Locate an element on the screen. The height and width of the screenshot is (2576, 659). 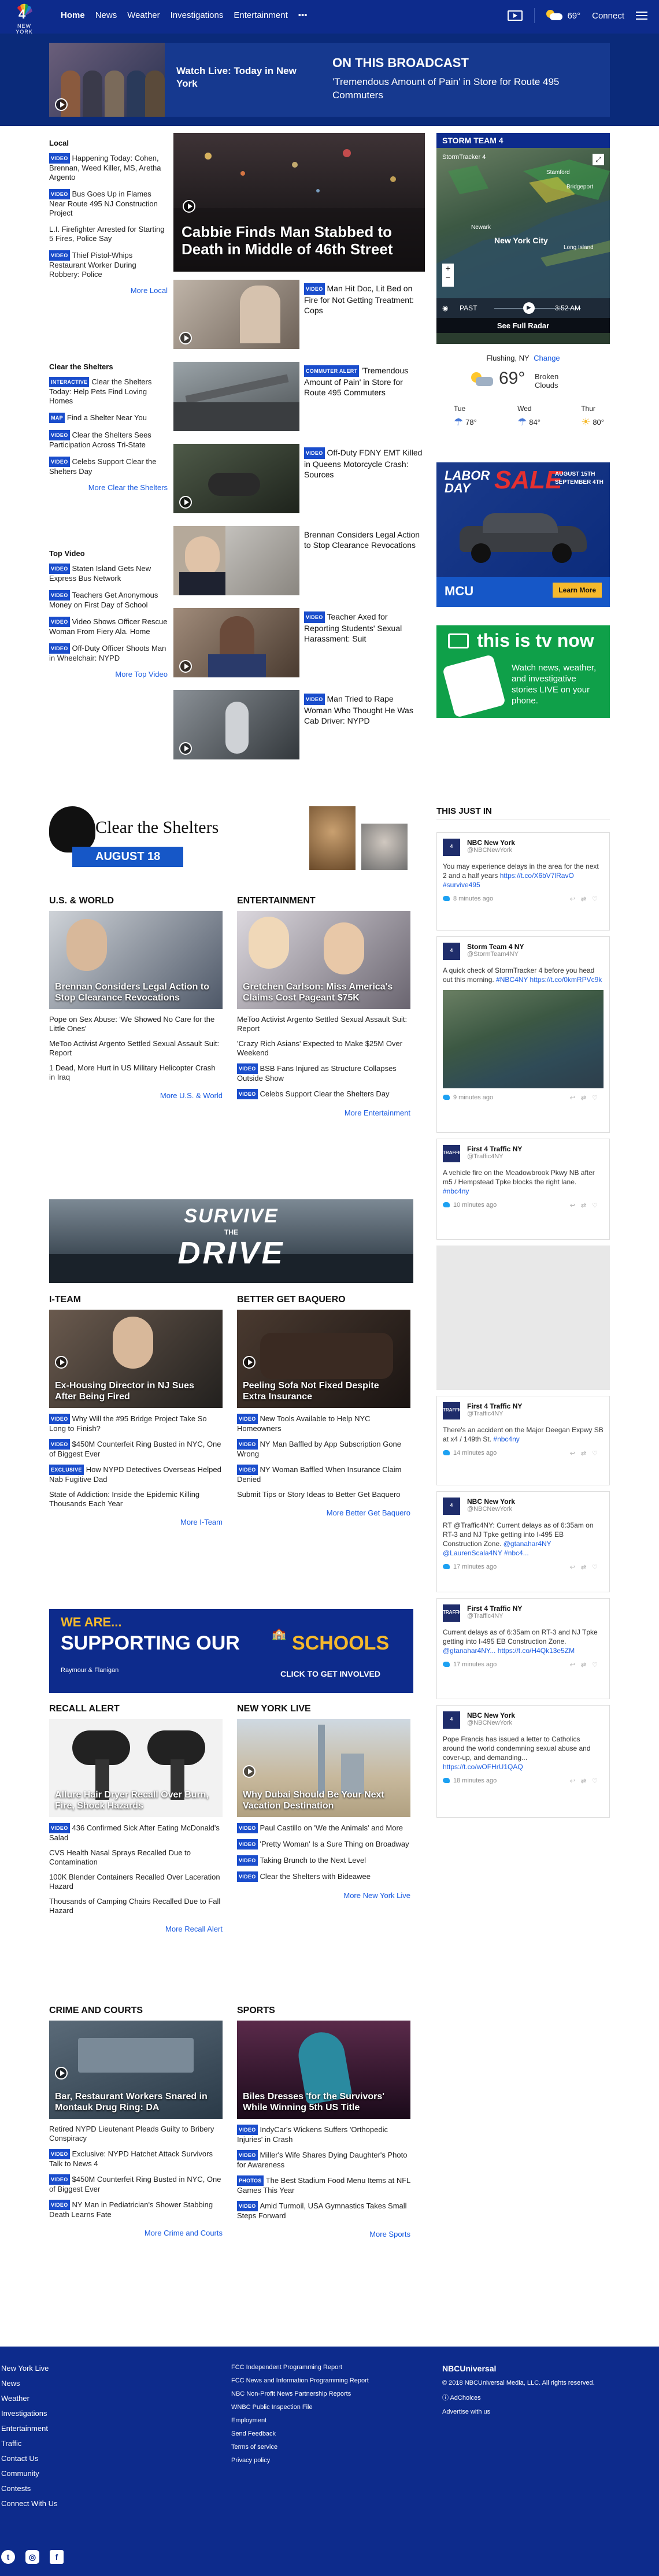
learn-more-button: Learn More is located at coordinates (577, 590).